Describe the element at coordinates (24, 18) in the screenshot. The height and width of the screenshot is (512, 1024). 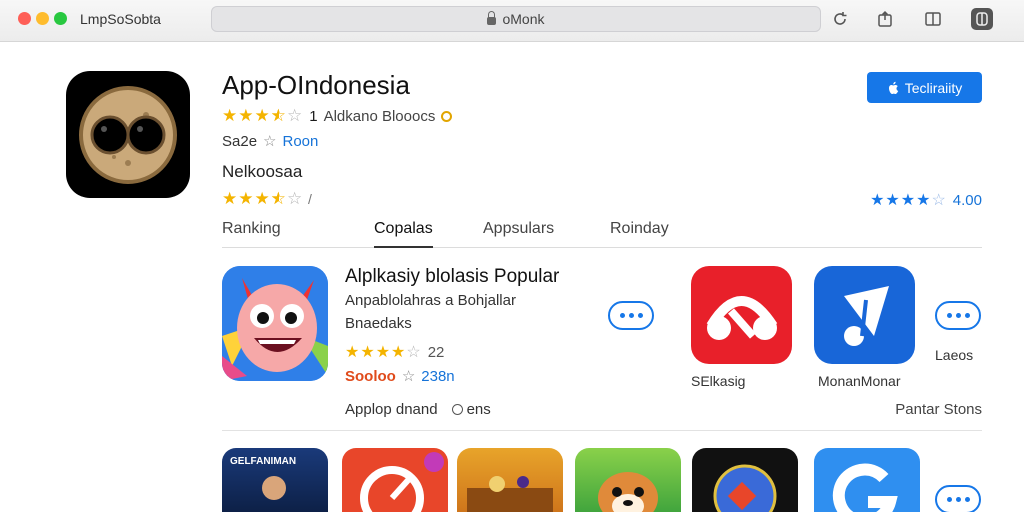
I see `close-window-button` at that location.